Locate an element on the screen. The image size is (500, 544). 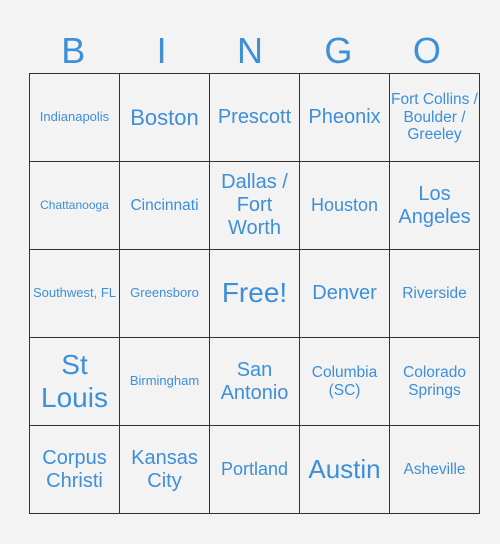
bingo-cell: Boston is located at coordinates (164, 117).